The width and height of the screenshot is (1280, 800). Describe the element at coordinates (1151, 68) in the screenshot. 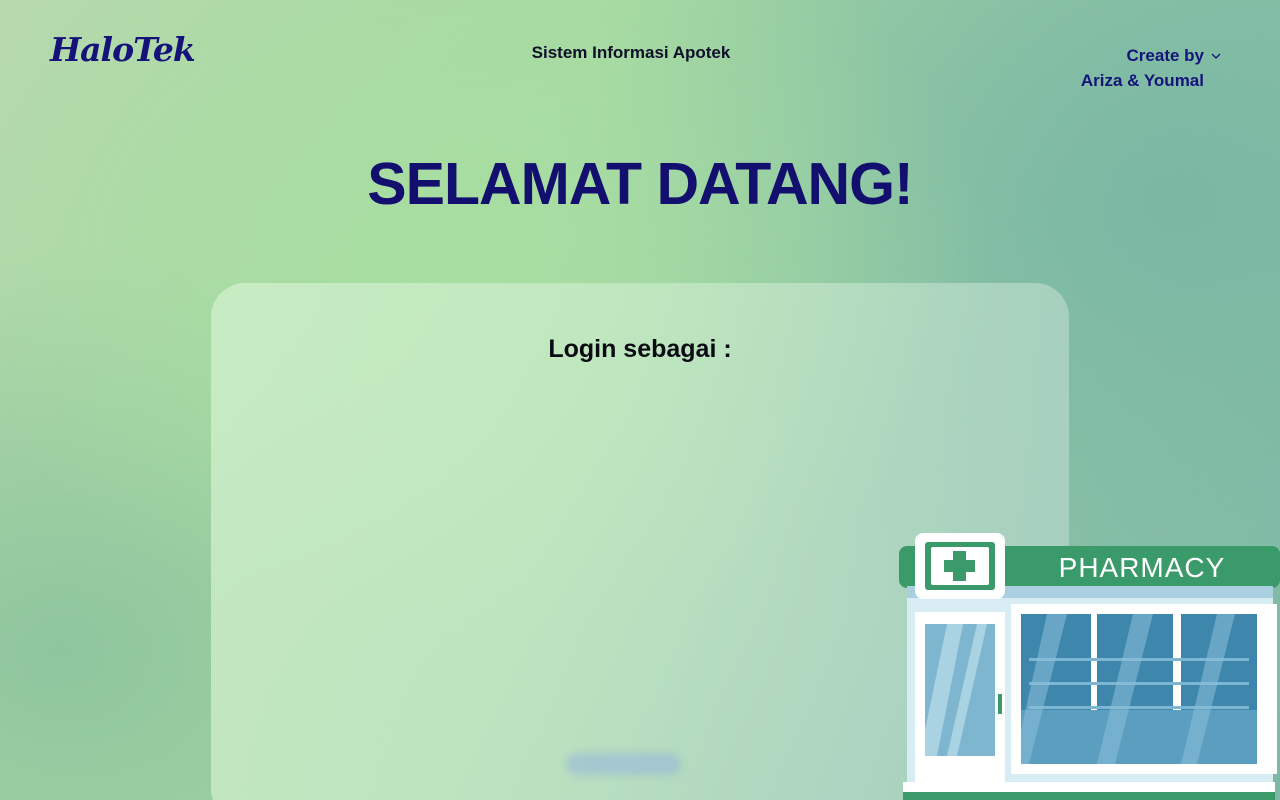

I see `creator-menu: Create by Ariza & Youmal` at that location.